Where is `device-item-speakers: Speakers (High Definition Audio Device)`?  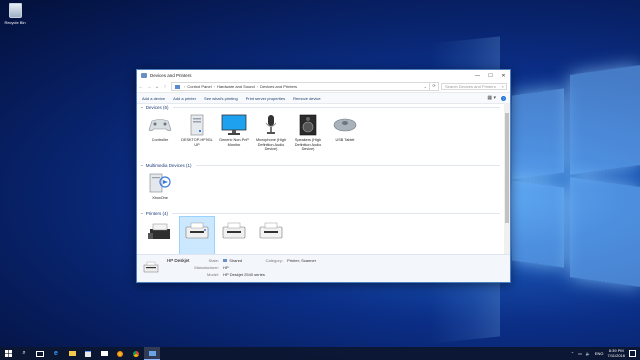
device-item-speakers: Speakers (High Definition Audio Device) is located at coordinates (308, 136).